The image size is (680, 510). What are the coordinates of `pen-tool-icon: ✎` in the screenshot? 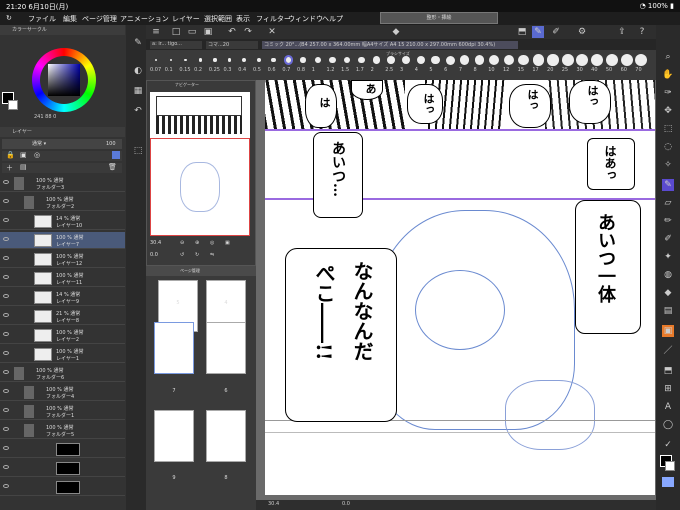 It's located at (138, 43).